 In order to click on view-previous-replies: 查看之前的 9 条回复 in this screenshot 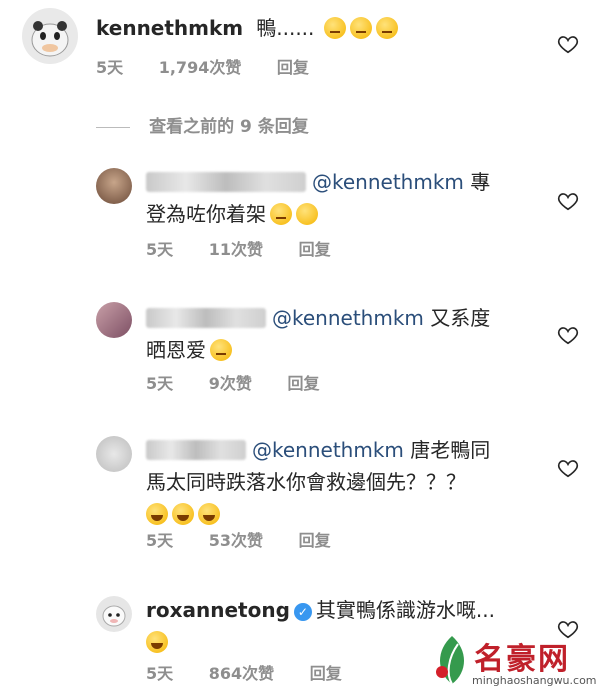, I will do `click(202, 124)`.